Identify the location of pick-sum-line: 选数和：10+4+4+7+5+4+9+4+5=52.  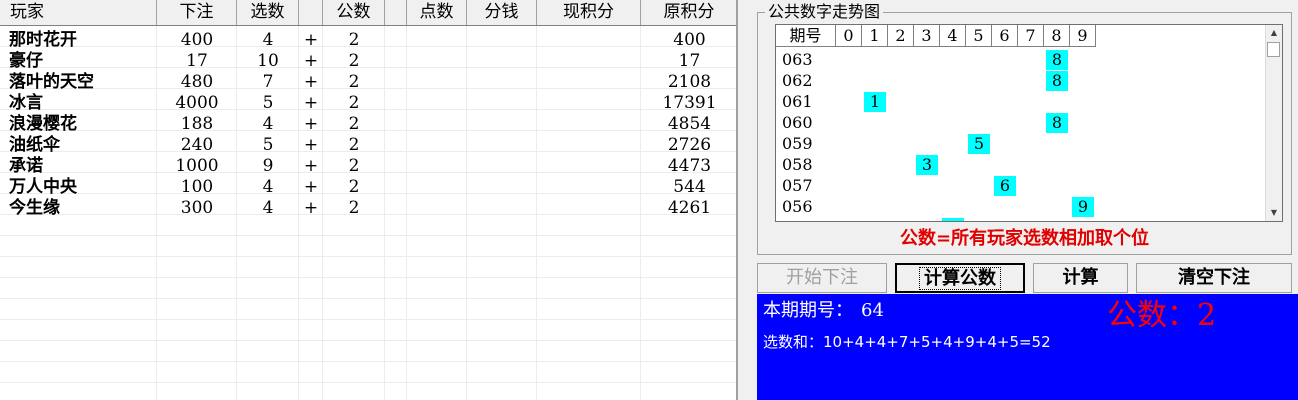
(907, 342).